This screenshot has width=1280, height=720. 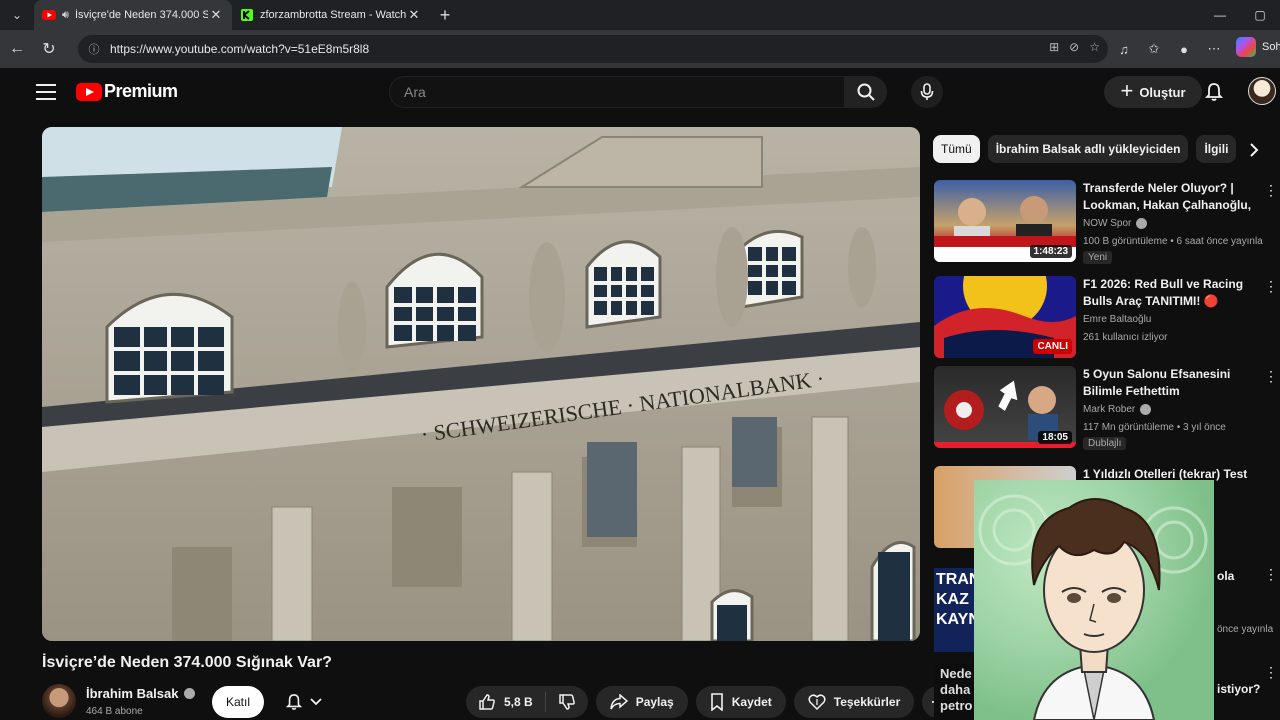 I want to click on create-button: + Oluştur, so click(x=1153, y=92).